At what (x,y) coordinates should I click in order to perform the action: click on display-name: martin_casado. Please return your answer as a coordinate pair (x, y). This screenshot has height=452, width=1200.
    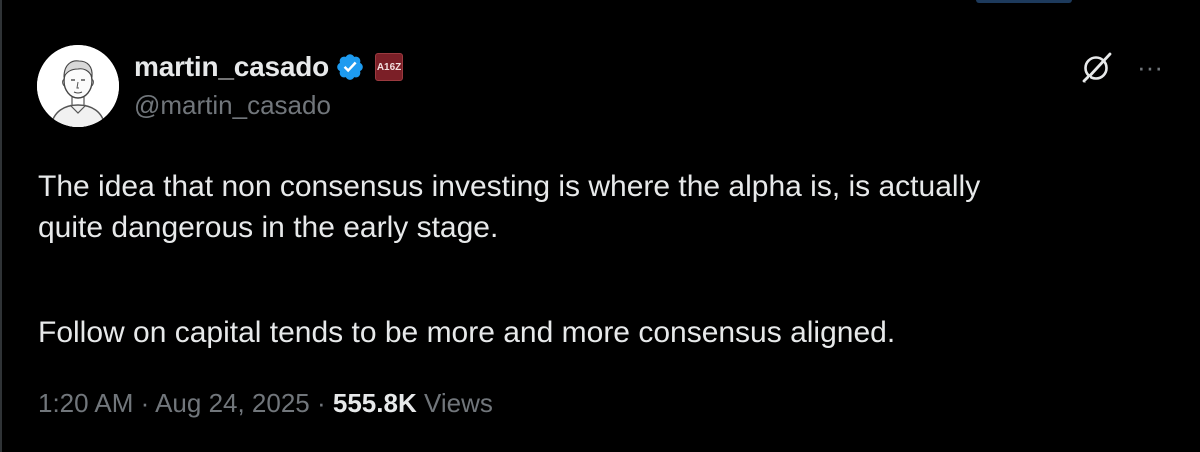
    Looking at the image, I should click on (231, 67).